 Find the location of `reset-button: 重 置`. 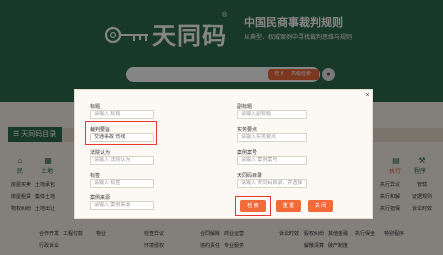

reset-button: 重 置 is located at coordinates (288, 206).